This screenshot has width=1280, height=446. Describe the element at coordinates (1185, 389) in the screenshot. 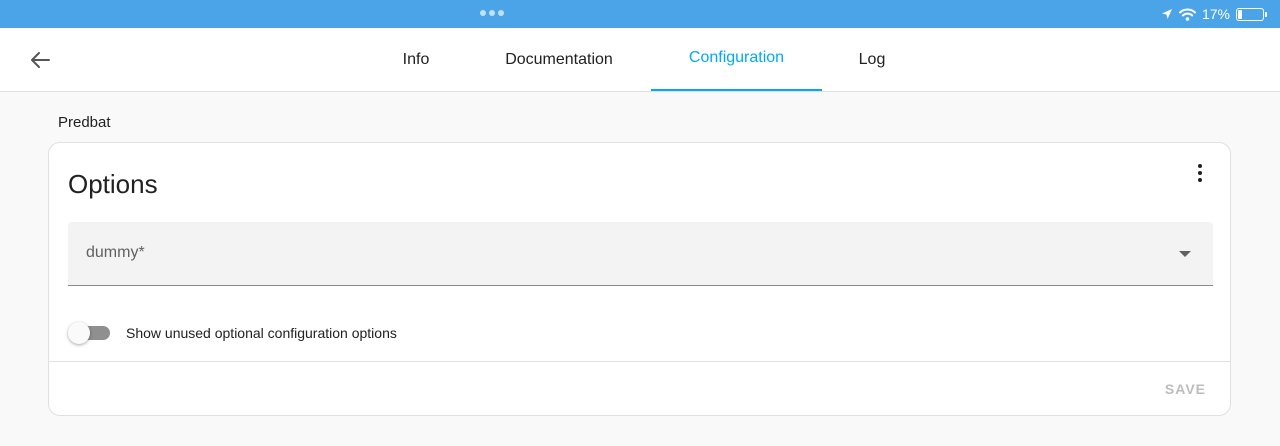

I see `save-button: SAVE` at that location.